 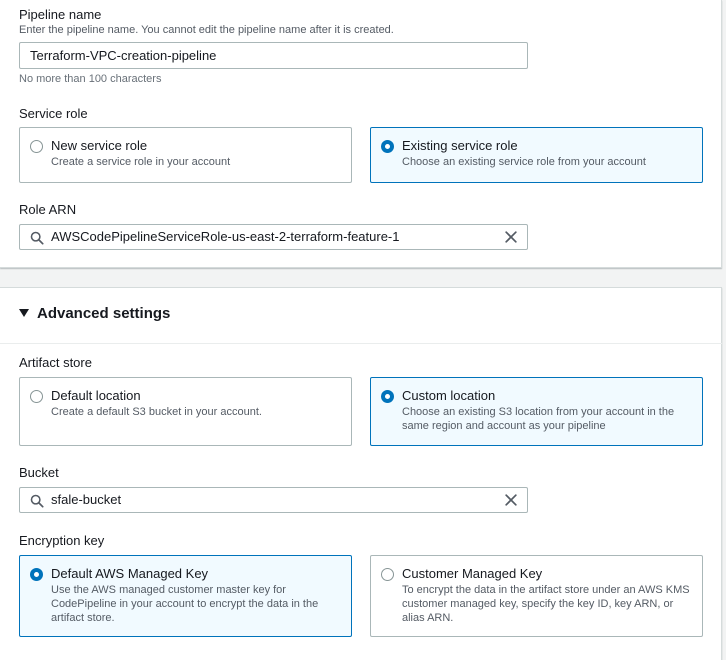 I want to click on existing-service-role-radio, so click(x=387, y=146).